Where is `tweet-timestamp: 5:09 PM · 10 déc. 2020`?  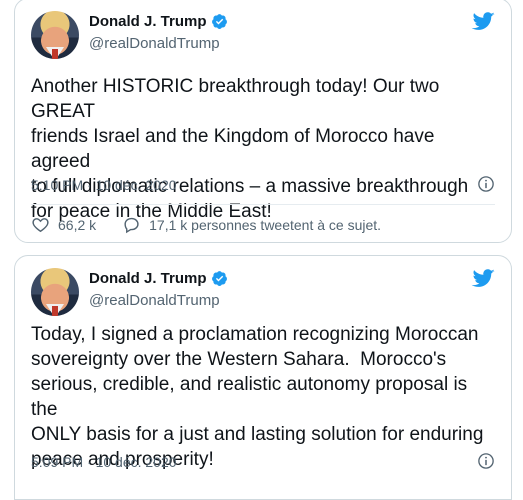
tweet-timestamp: 5:09 PM · 10 déc. 2020 is located at coordinates (104, 462).